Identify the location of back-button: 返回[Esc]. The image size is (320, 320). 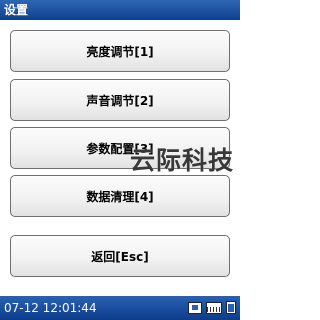
(120, 256).